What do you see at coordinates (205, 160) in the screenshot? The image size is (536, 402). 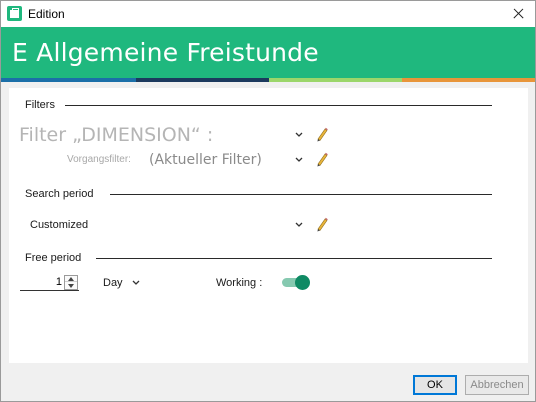 I see `process-filter-value: (Aktueller Filter)` at bounding box center [205, 160].